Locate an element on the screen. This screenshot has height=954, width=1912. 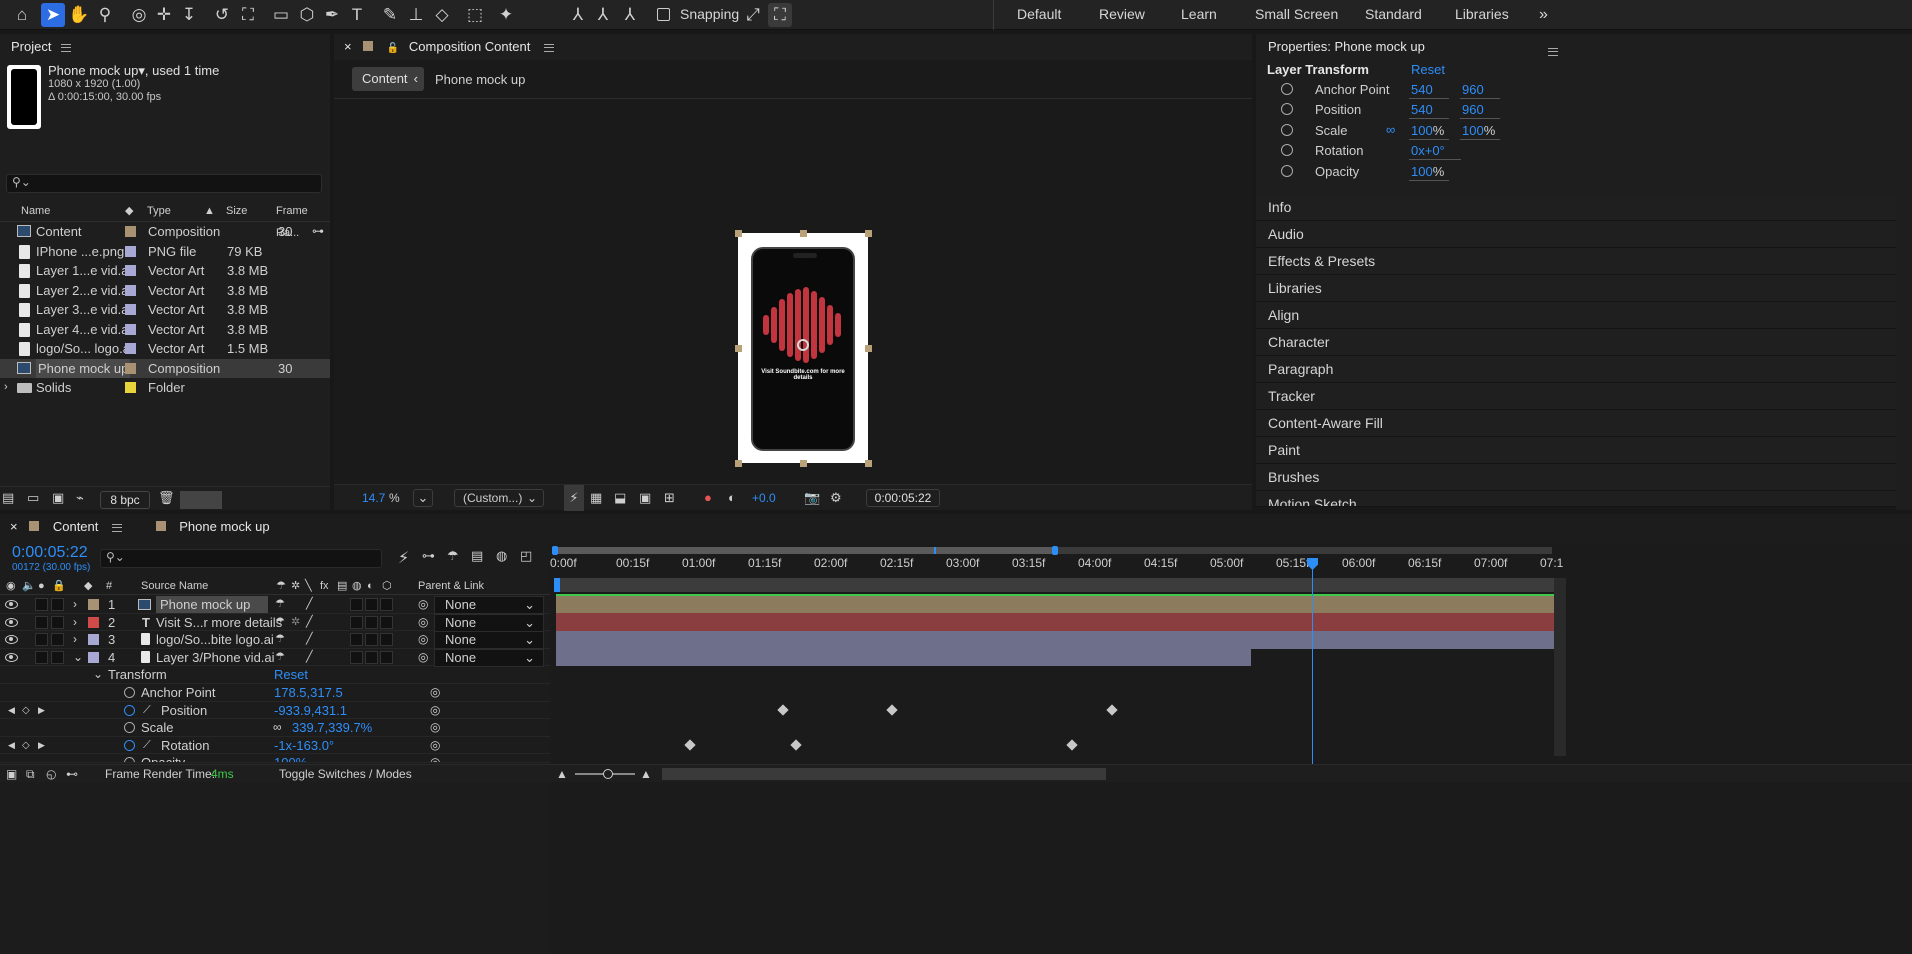
snap-edges-icon: ⤢ is located at coordinates (753, 15).